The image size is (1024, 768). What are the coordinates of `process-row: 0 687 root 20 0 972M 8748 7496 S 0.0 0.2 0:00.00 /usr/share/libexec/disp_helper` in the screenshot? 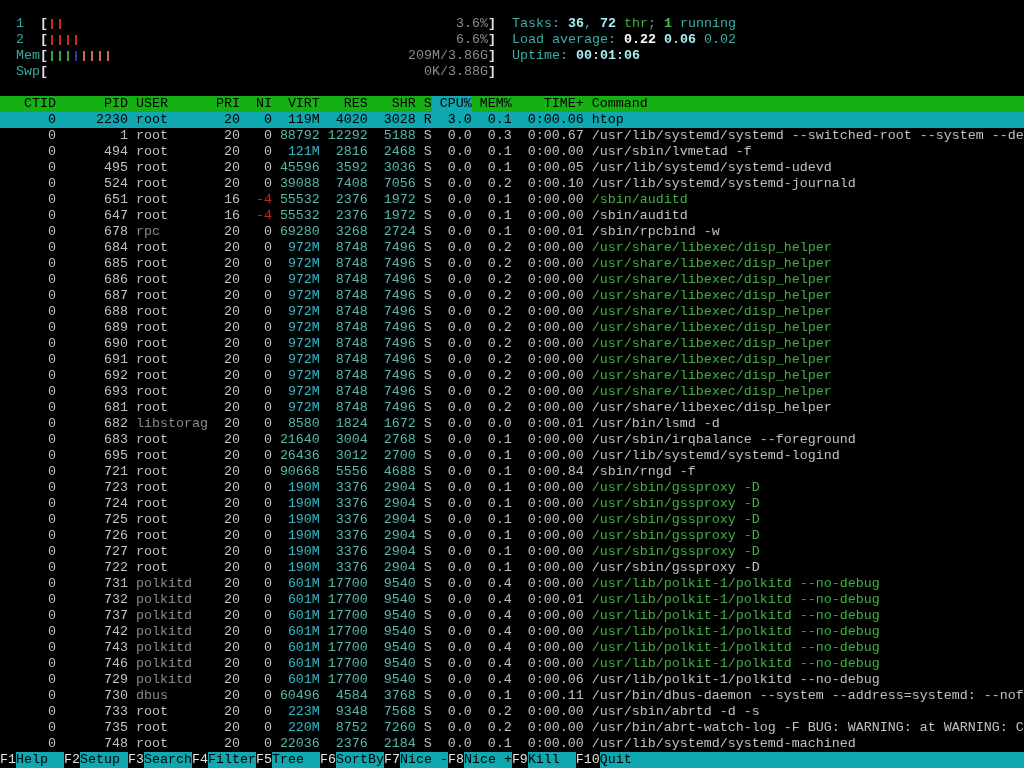 It's located at (512, 296).